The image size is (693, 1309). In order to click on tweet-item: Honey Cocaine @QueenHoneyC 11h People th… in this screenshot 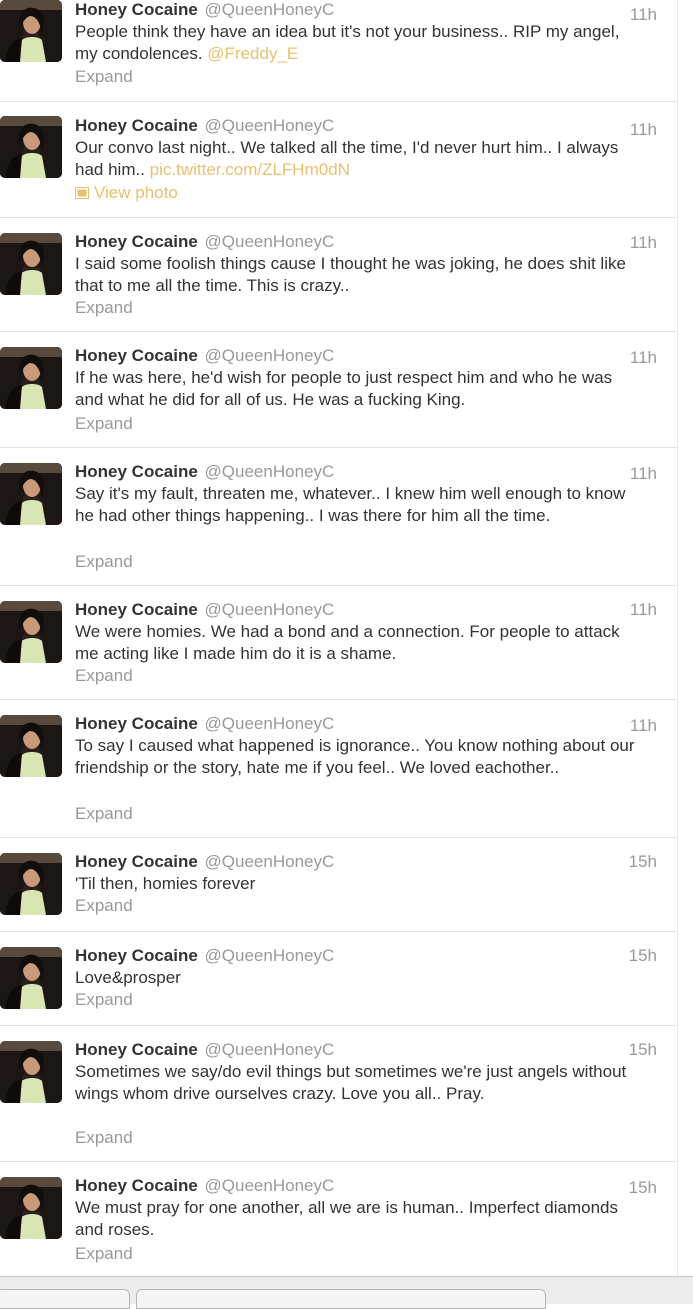, I will do `click(338, 51)`.